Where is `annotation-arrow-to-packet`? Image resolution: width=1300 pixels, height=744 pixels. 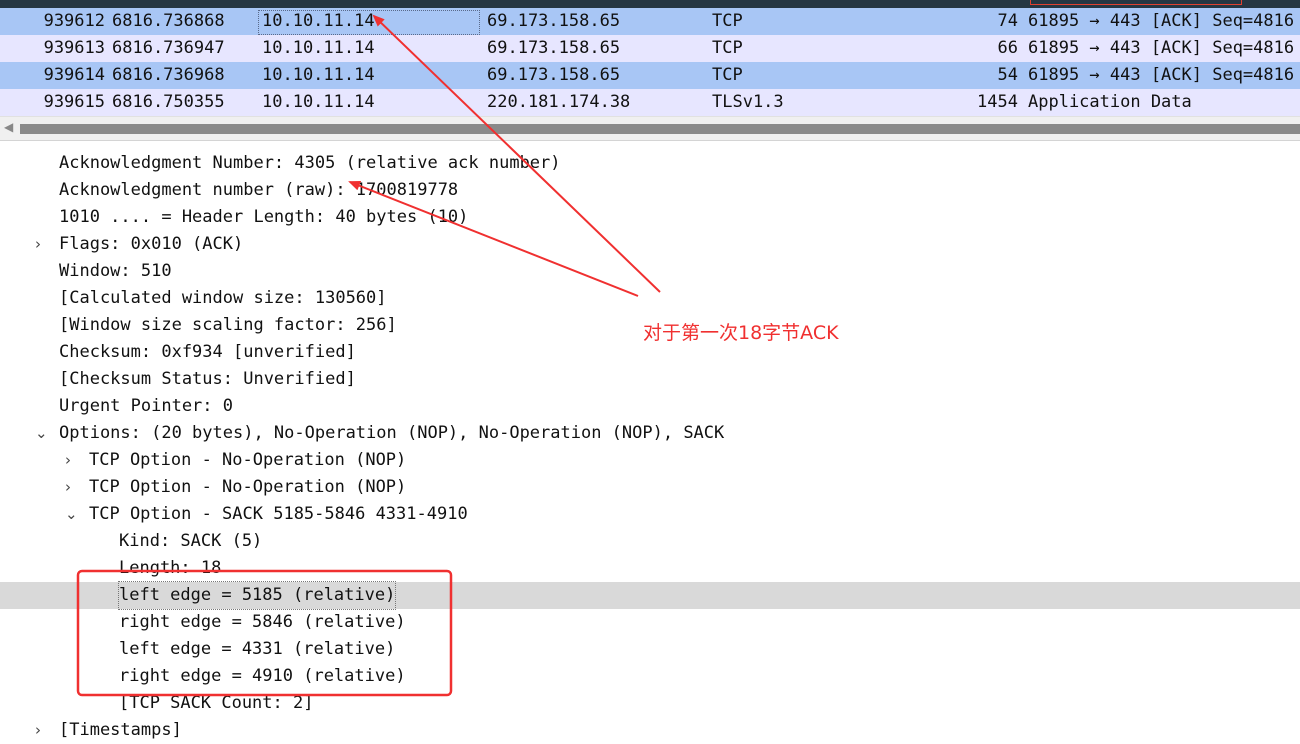 annotation-arrow-to-packet is located at coordinates (516, 153).